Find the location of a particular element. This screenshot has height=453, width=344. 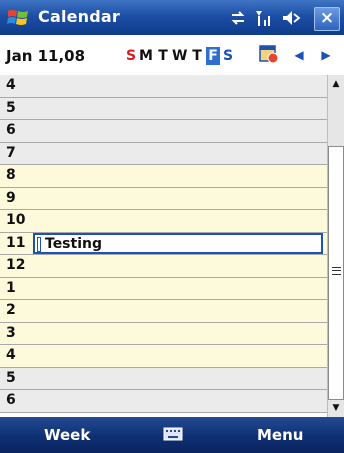

date-picker-icon is located at coordinates (269, 54).